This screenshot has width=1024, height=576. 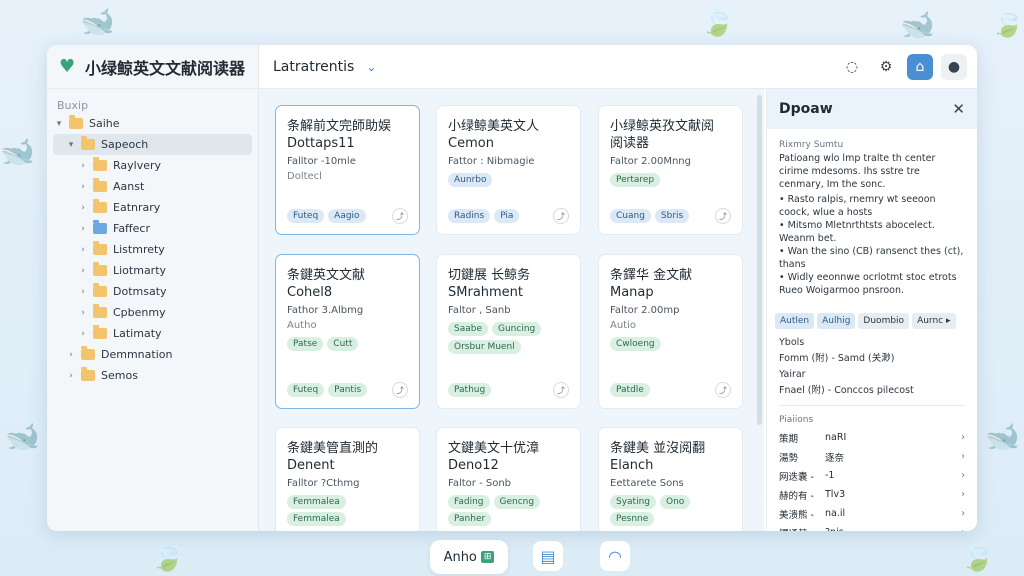 I want to click on relation-row: 网迭囊 - -1 ›, so click(x=872, y=475).